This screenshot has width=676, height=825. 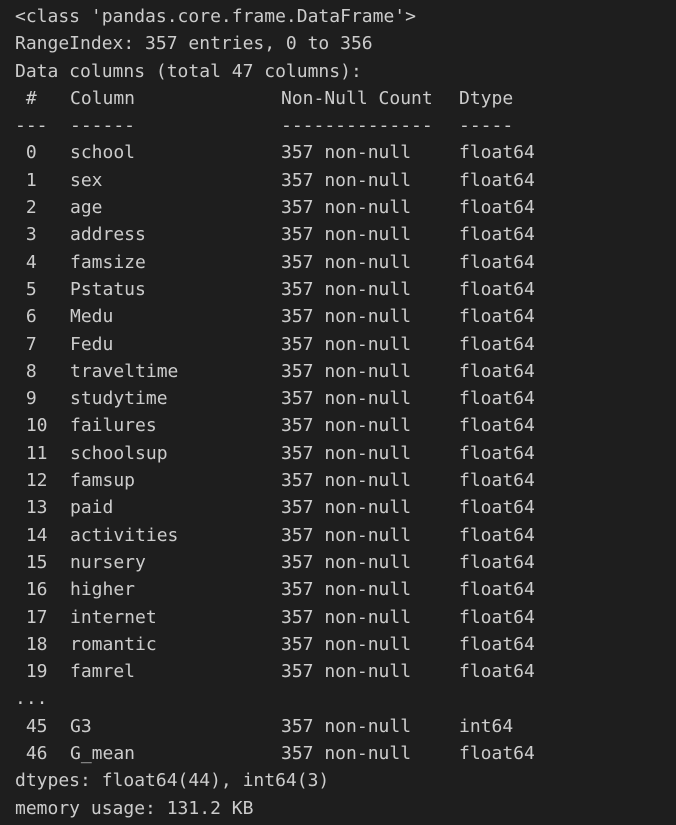 I want to click on table-row: 11 schoolsup 357 non-null float64, so click(x=342, y=453).